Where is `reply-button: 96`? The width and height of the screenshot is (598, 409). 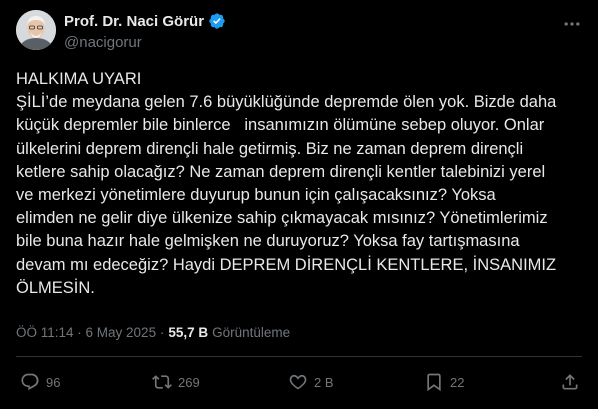 reply-button: 96 is located at coordinates (40, 382).